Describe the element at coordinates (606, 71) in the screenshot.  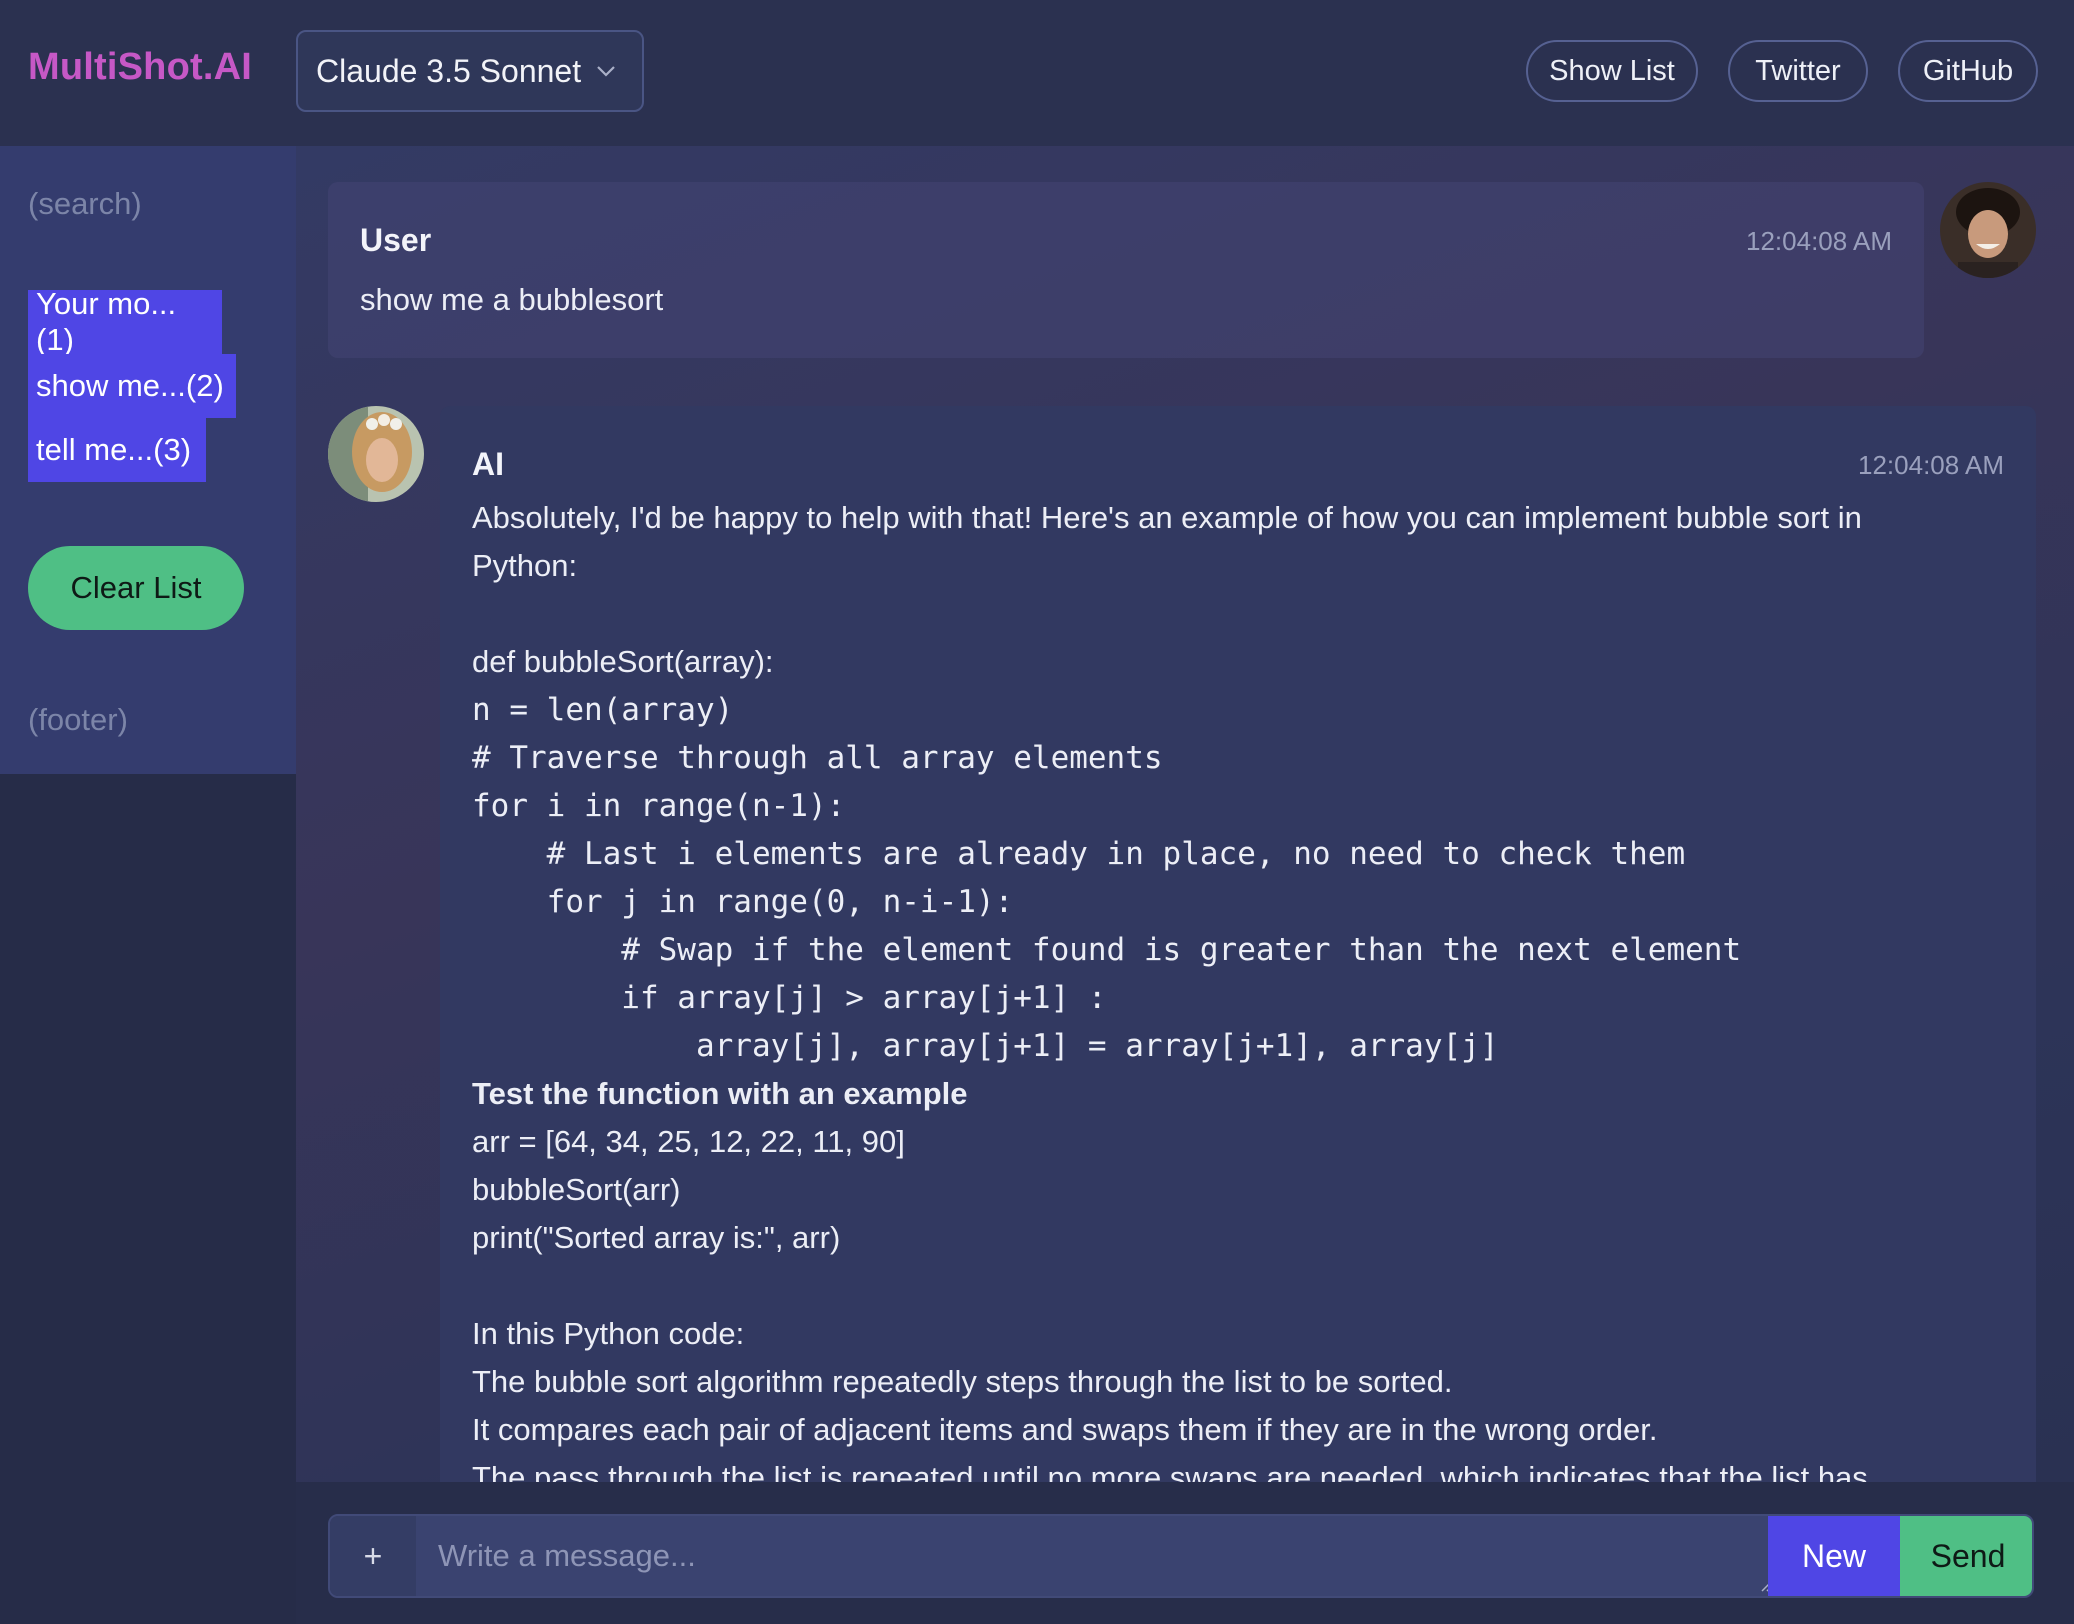
I see `chevron-down-icon` at that location.